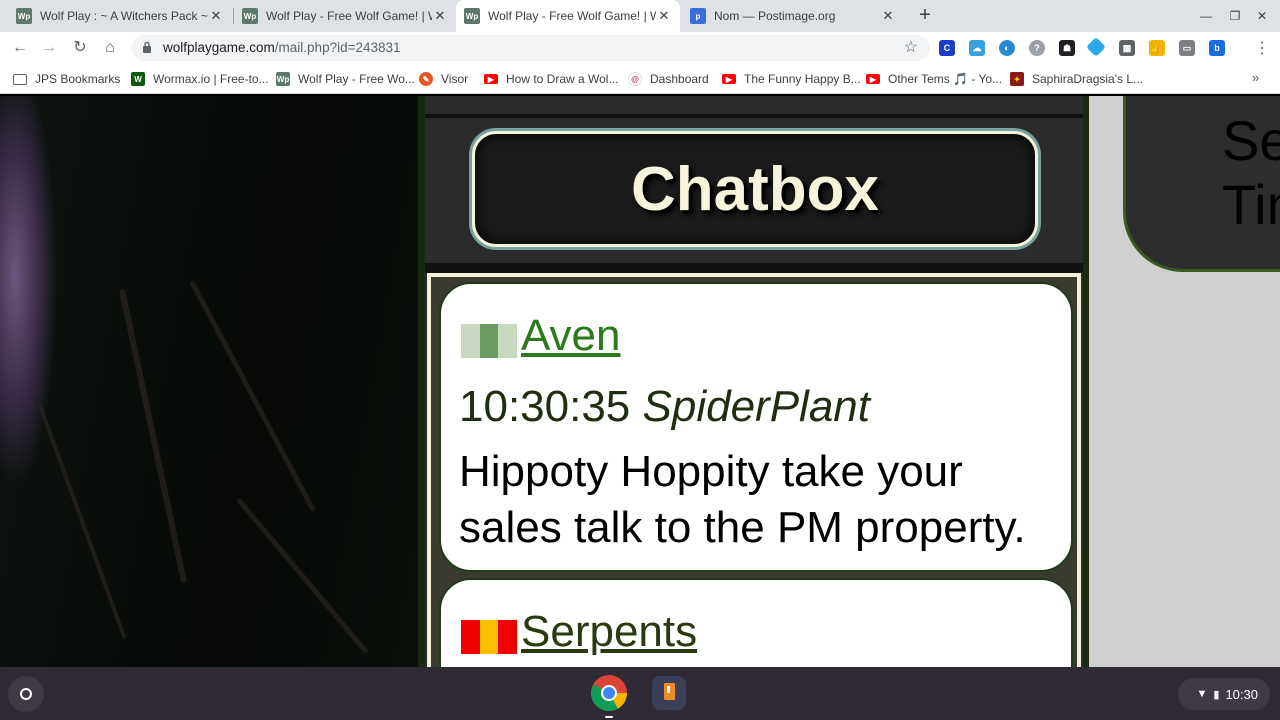 Image resolution: width=1280 pixels, height=720 pixels. What do you see at coordinates (1202, 694) in the screenshot?
I see `wifi-icon: ▼` at bounding box center [1202, 694].